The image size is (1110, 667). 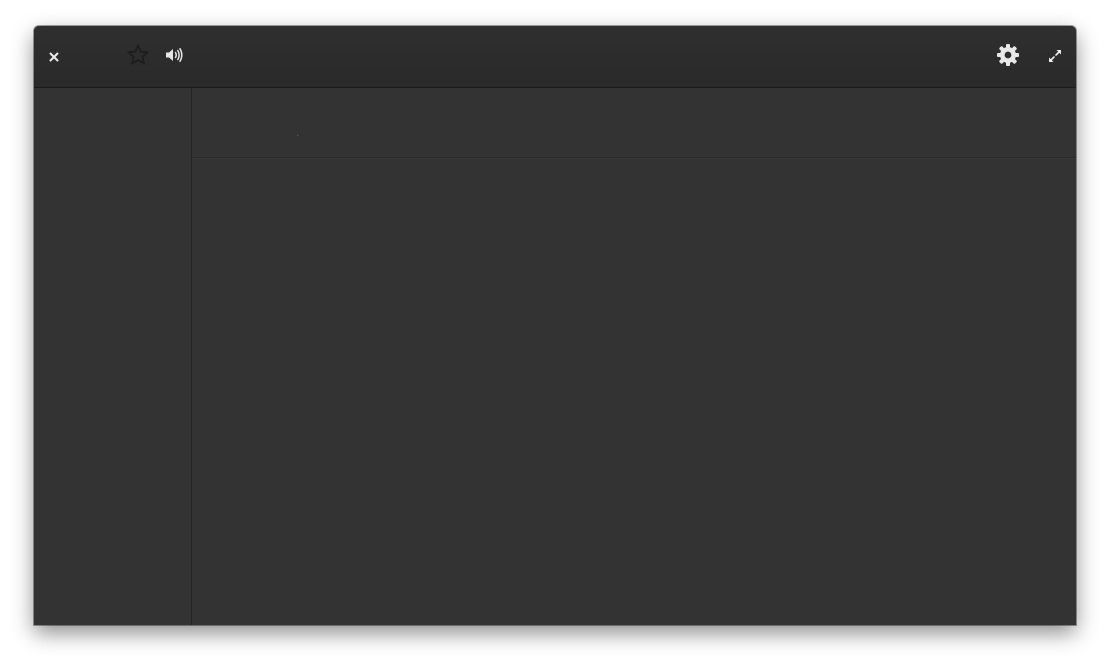 I want to click on volume-button, so click(x=174, y=57).